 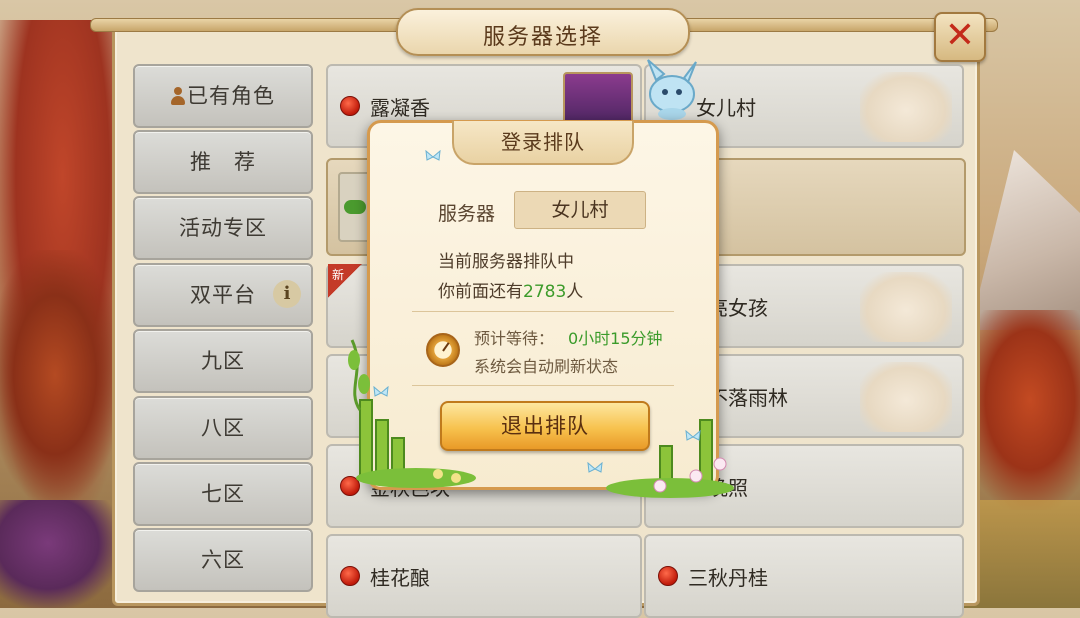 What do you see at coordinates (672, 89) in the screenshot?
I see `pet-mascot-icon` at bounding box center [672, 89].